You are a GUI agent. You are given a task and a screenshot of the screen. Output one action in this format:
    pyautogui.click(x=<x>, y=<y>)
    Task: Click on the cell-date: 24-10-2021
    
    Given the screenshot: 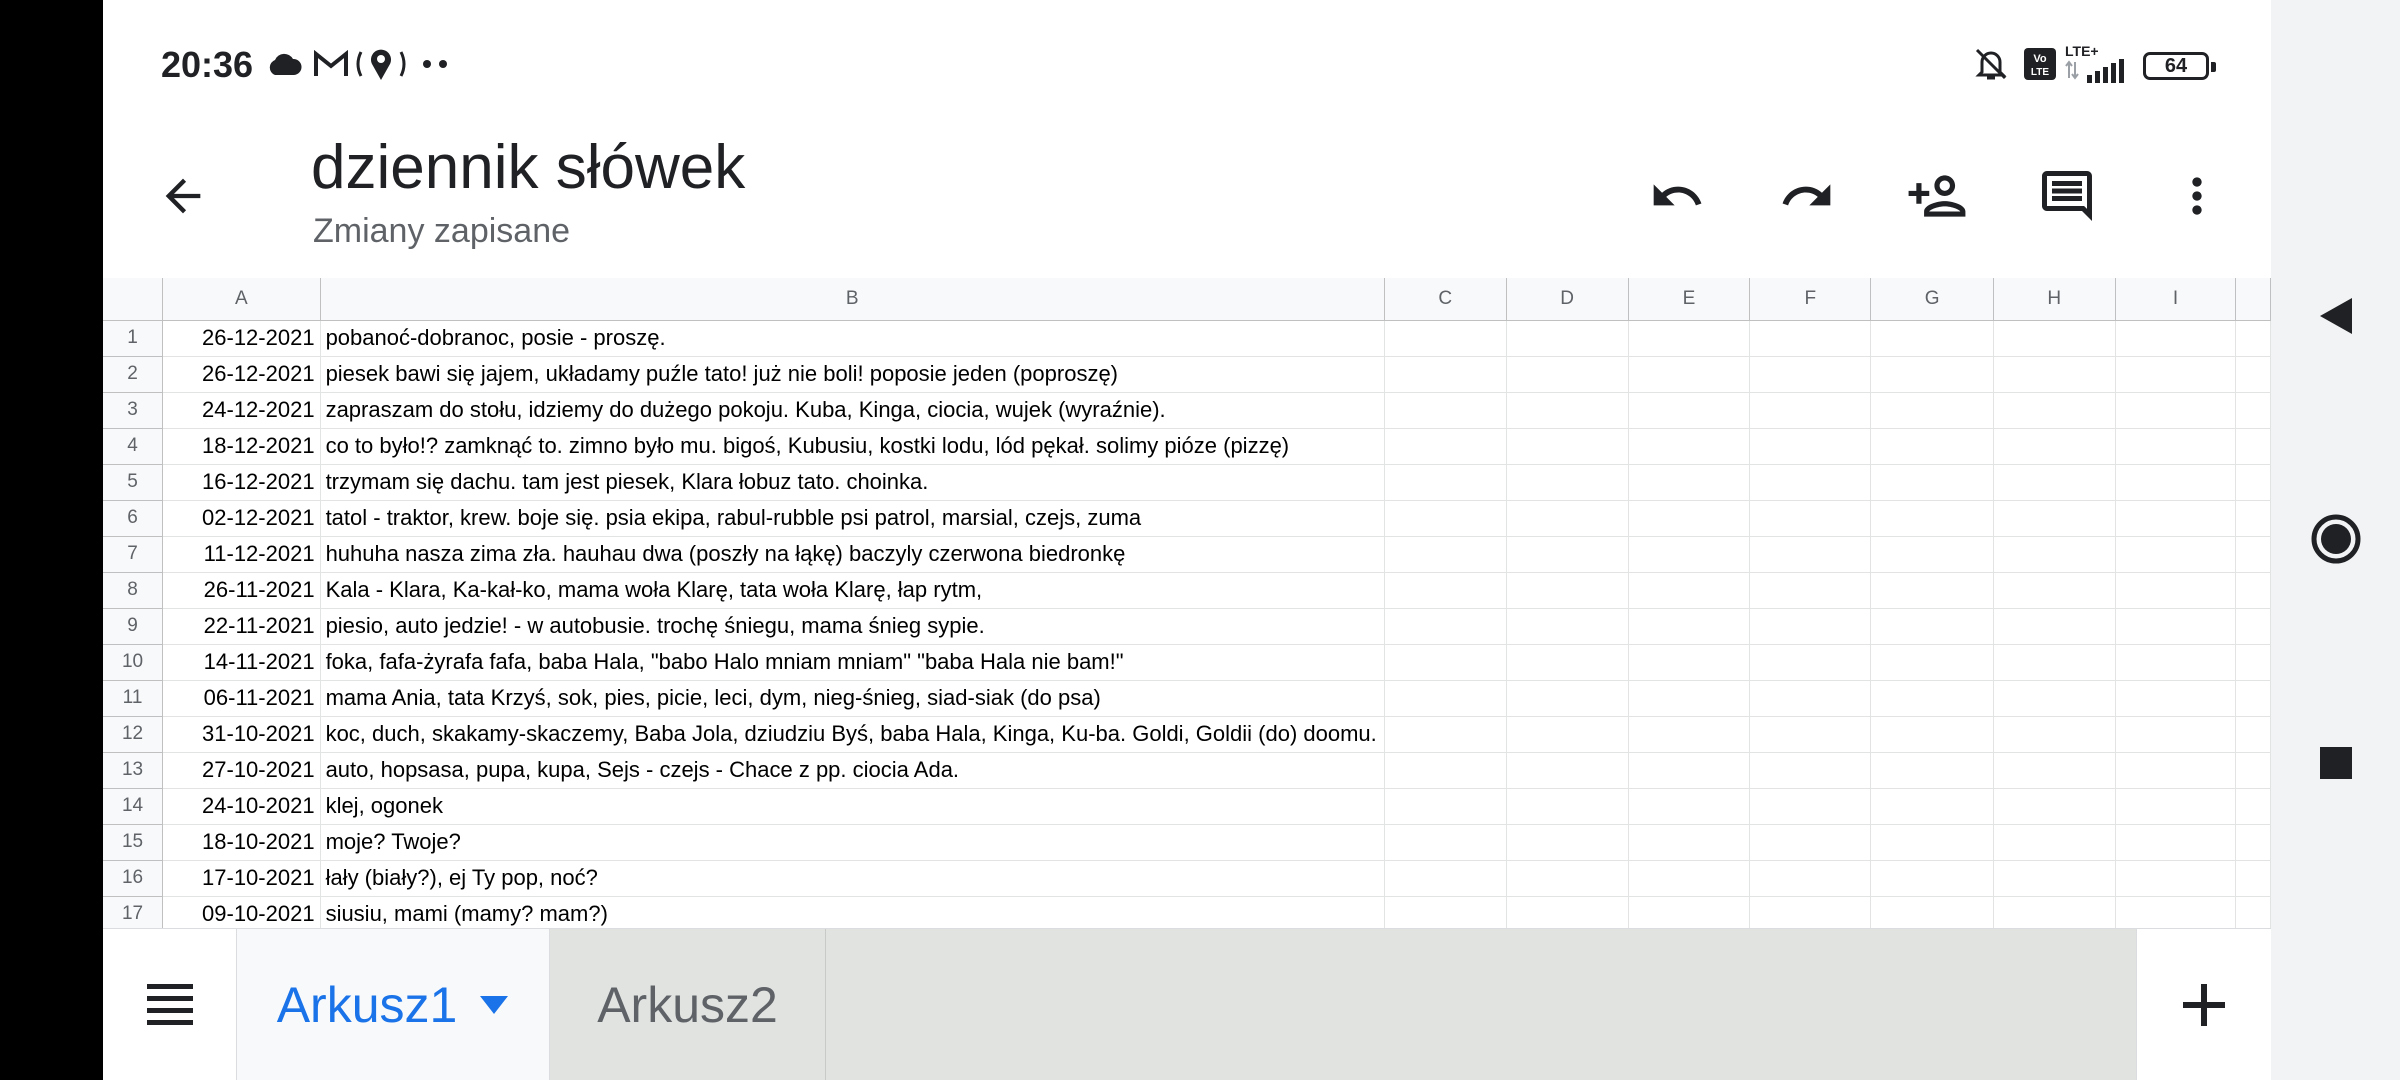 What is the action you would take?
    pyautogui.click(x=241, y=806)
    